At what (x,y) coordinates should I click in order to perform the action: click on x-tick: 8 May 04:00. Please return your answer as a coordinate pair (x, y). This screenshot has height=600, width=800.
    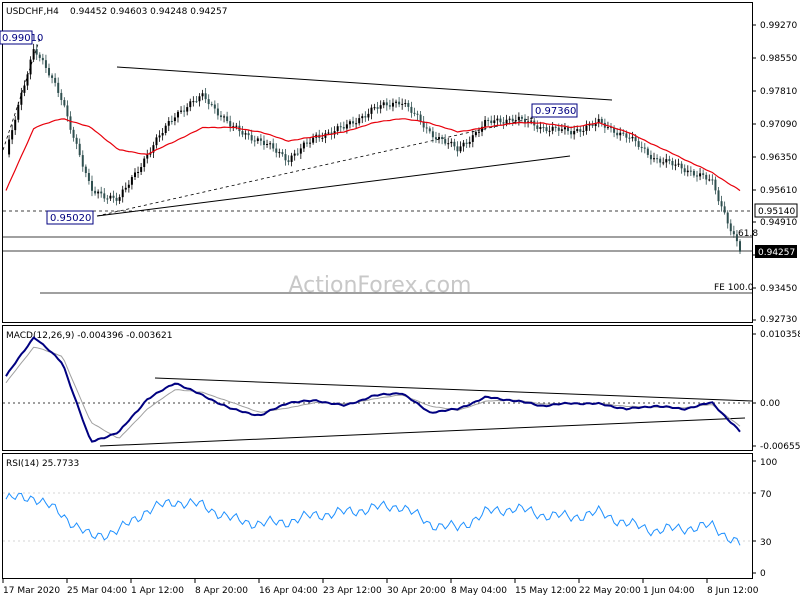
    Looking at the image, I should click on (479, 591).